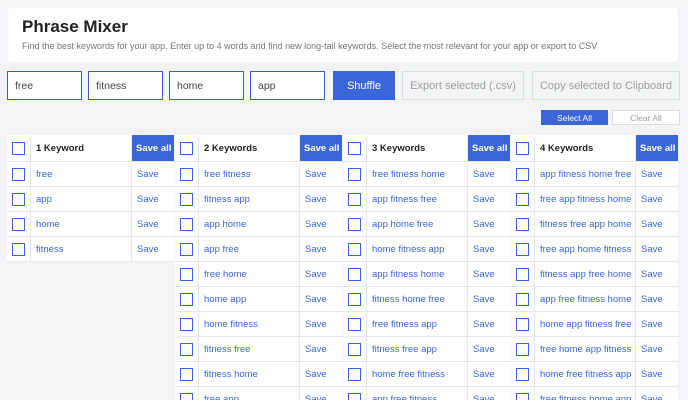 Image resolution: width=688 pixels, height=400 pixels. Describe the element at coordinates (249, 274) in the screenshot. I see `keyword-label: free home` at that location.